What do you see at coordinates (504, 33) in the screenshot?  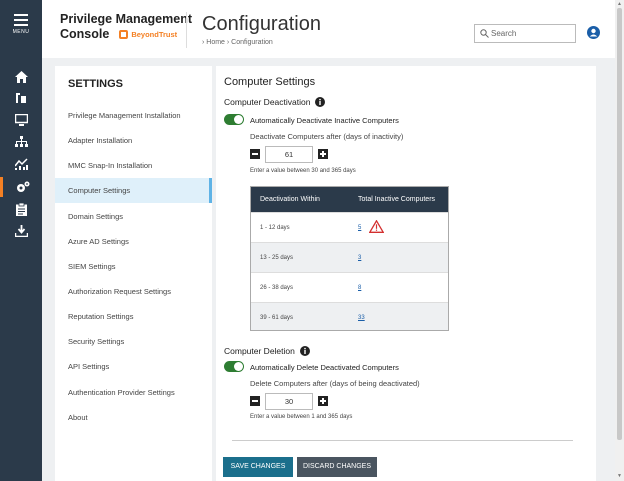 I see `search-placeholder: Search` at bounding box center [504, 33].